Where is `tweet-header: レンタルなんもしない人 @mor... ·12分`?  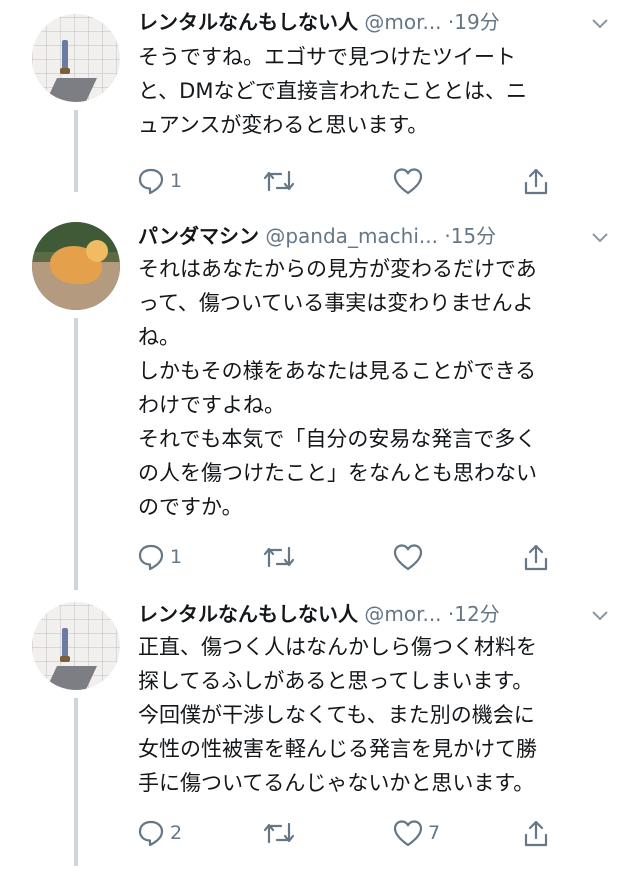
tweet-header: レンタルなんもしない人 @mor... ·12分 is located at coordinates (319, 613).